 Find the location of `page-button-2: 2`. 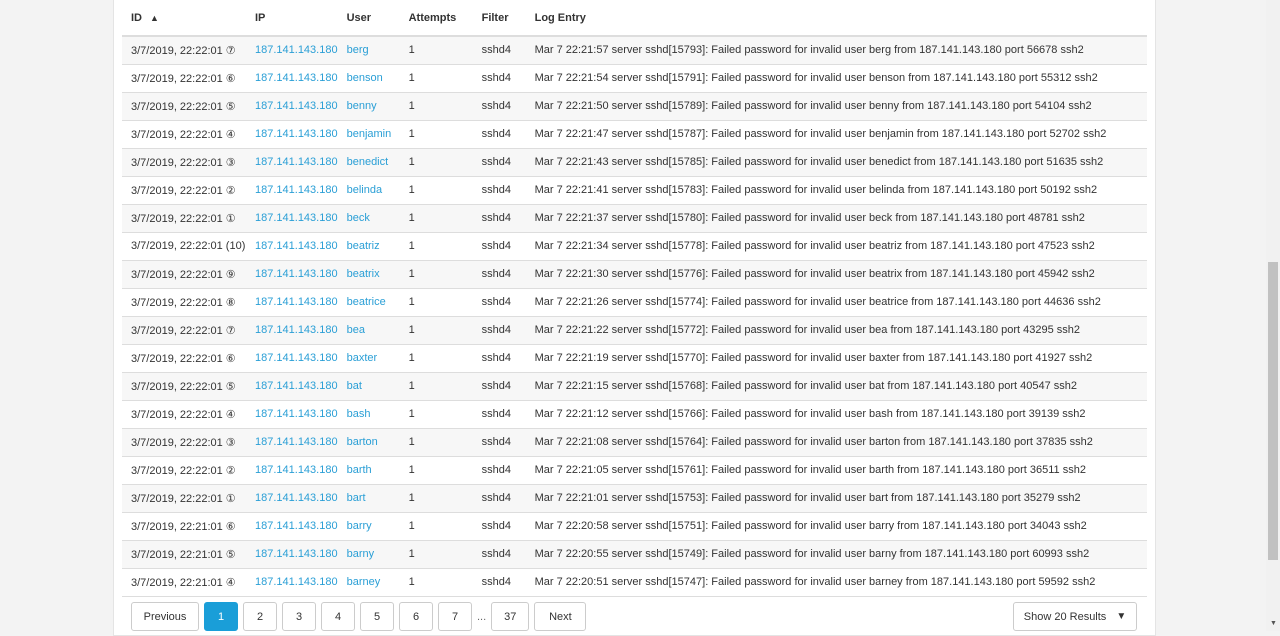

page-button-2: 2 is located at coordinates (260, 616).